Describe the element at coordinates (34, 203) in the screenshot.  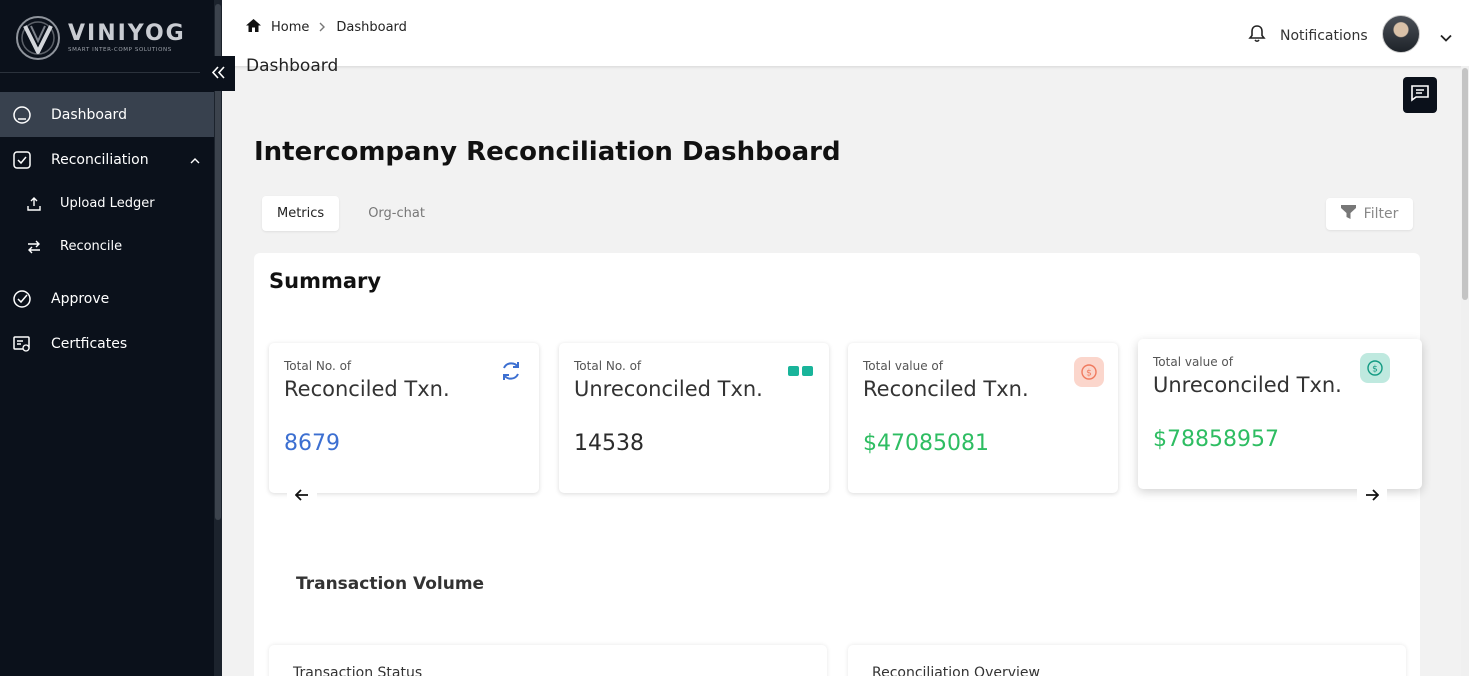
I see `upload-icon` at that location.